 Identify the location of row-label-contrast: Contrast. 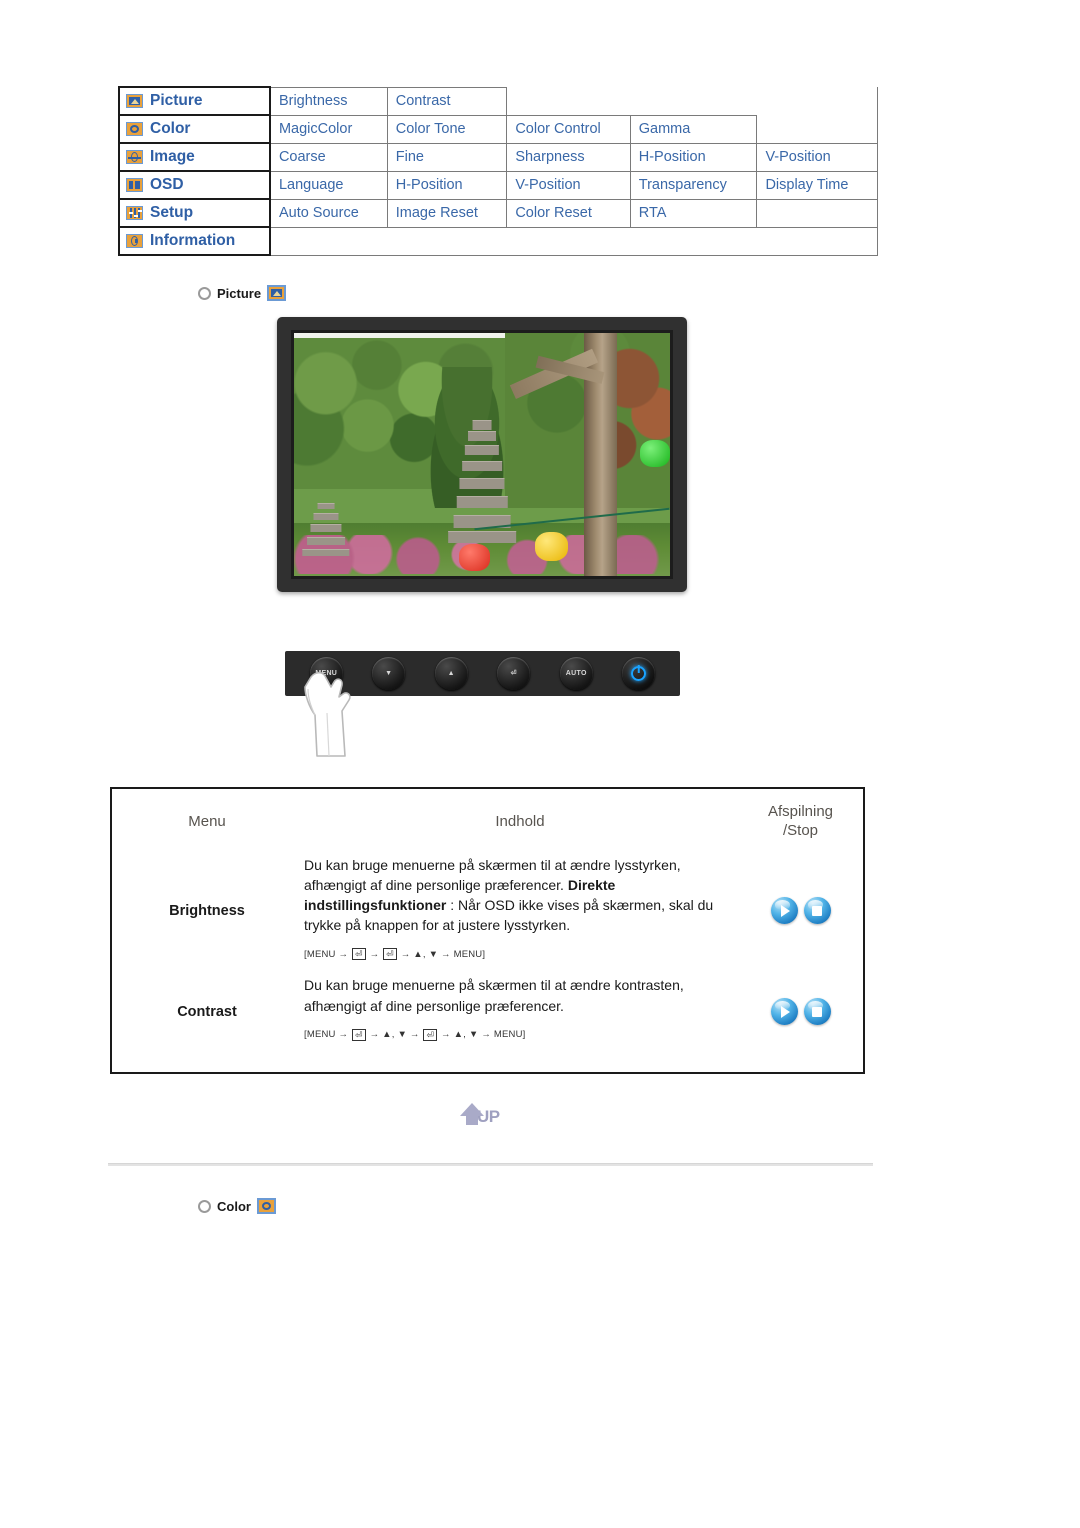
(207, 1011).